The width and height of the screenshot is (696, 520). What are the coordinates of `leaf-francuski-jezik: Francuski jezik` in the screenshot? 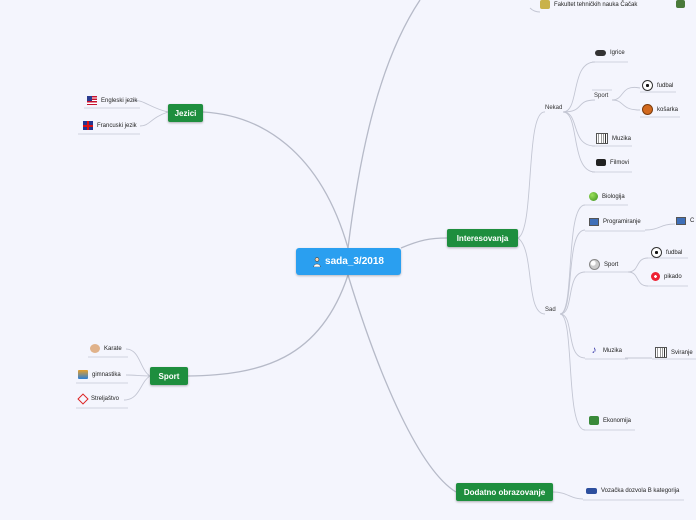 It's located at (110, 125).